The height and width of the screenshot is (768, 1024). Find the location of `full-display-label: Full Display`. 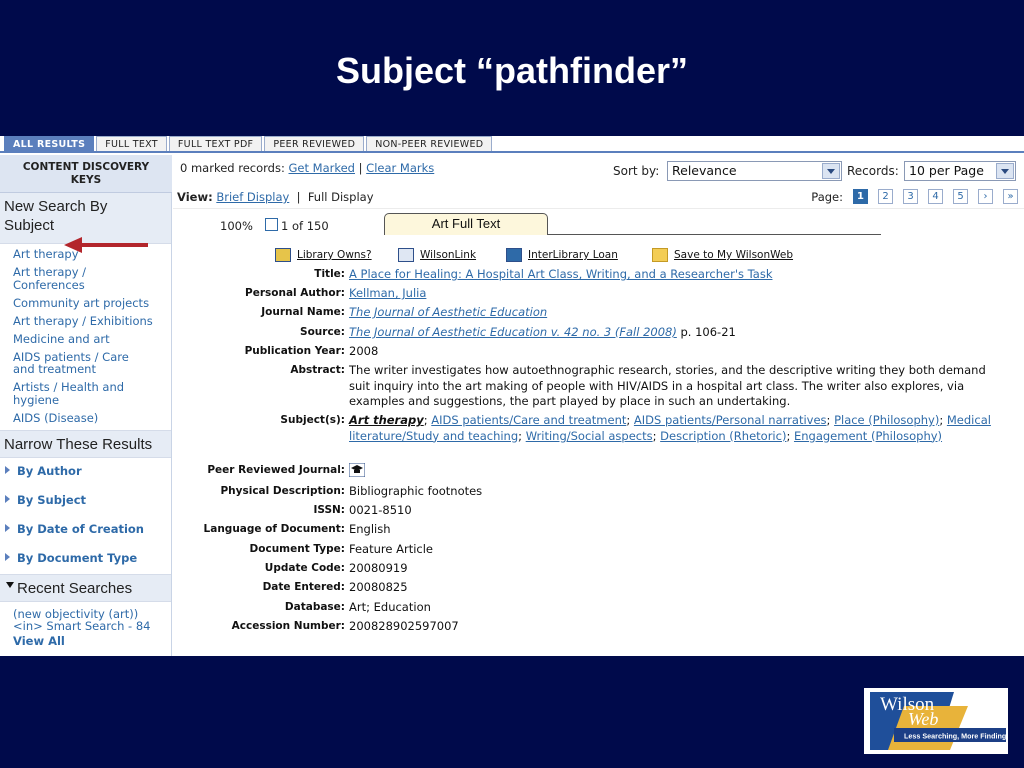

full-display-label: Full Display is located at coordinates (340, 197).